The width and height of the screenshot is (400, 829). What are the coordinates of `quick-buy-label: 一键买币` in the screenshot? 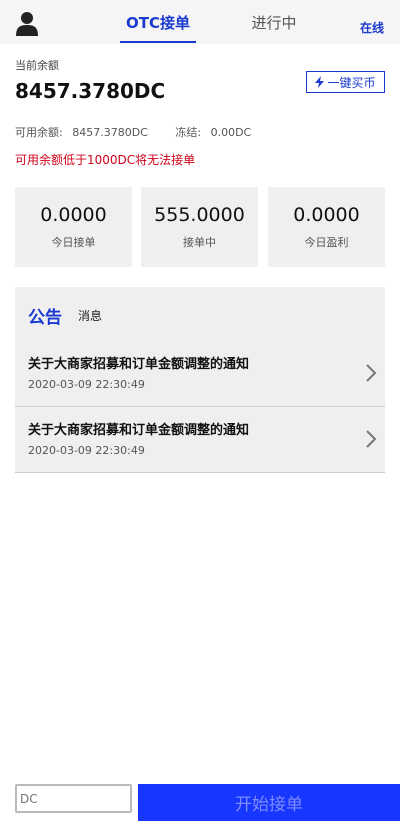 It's located at (351, 82).